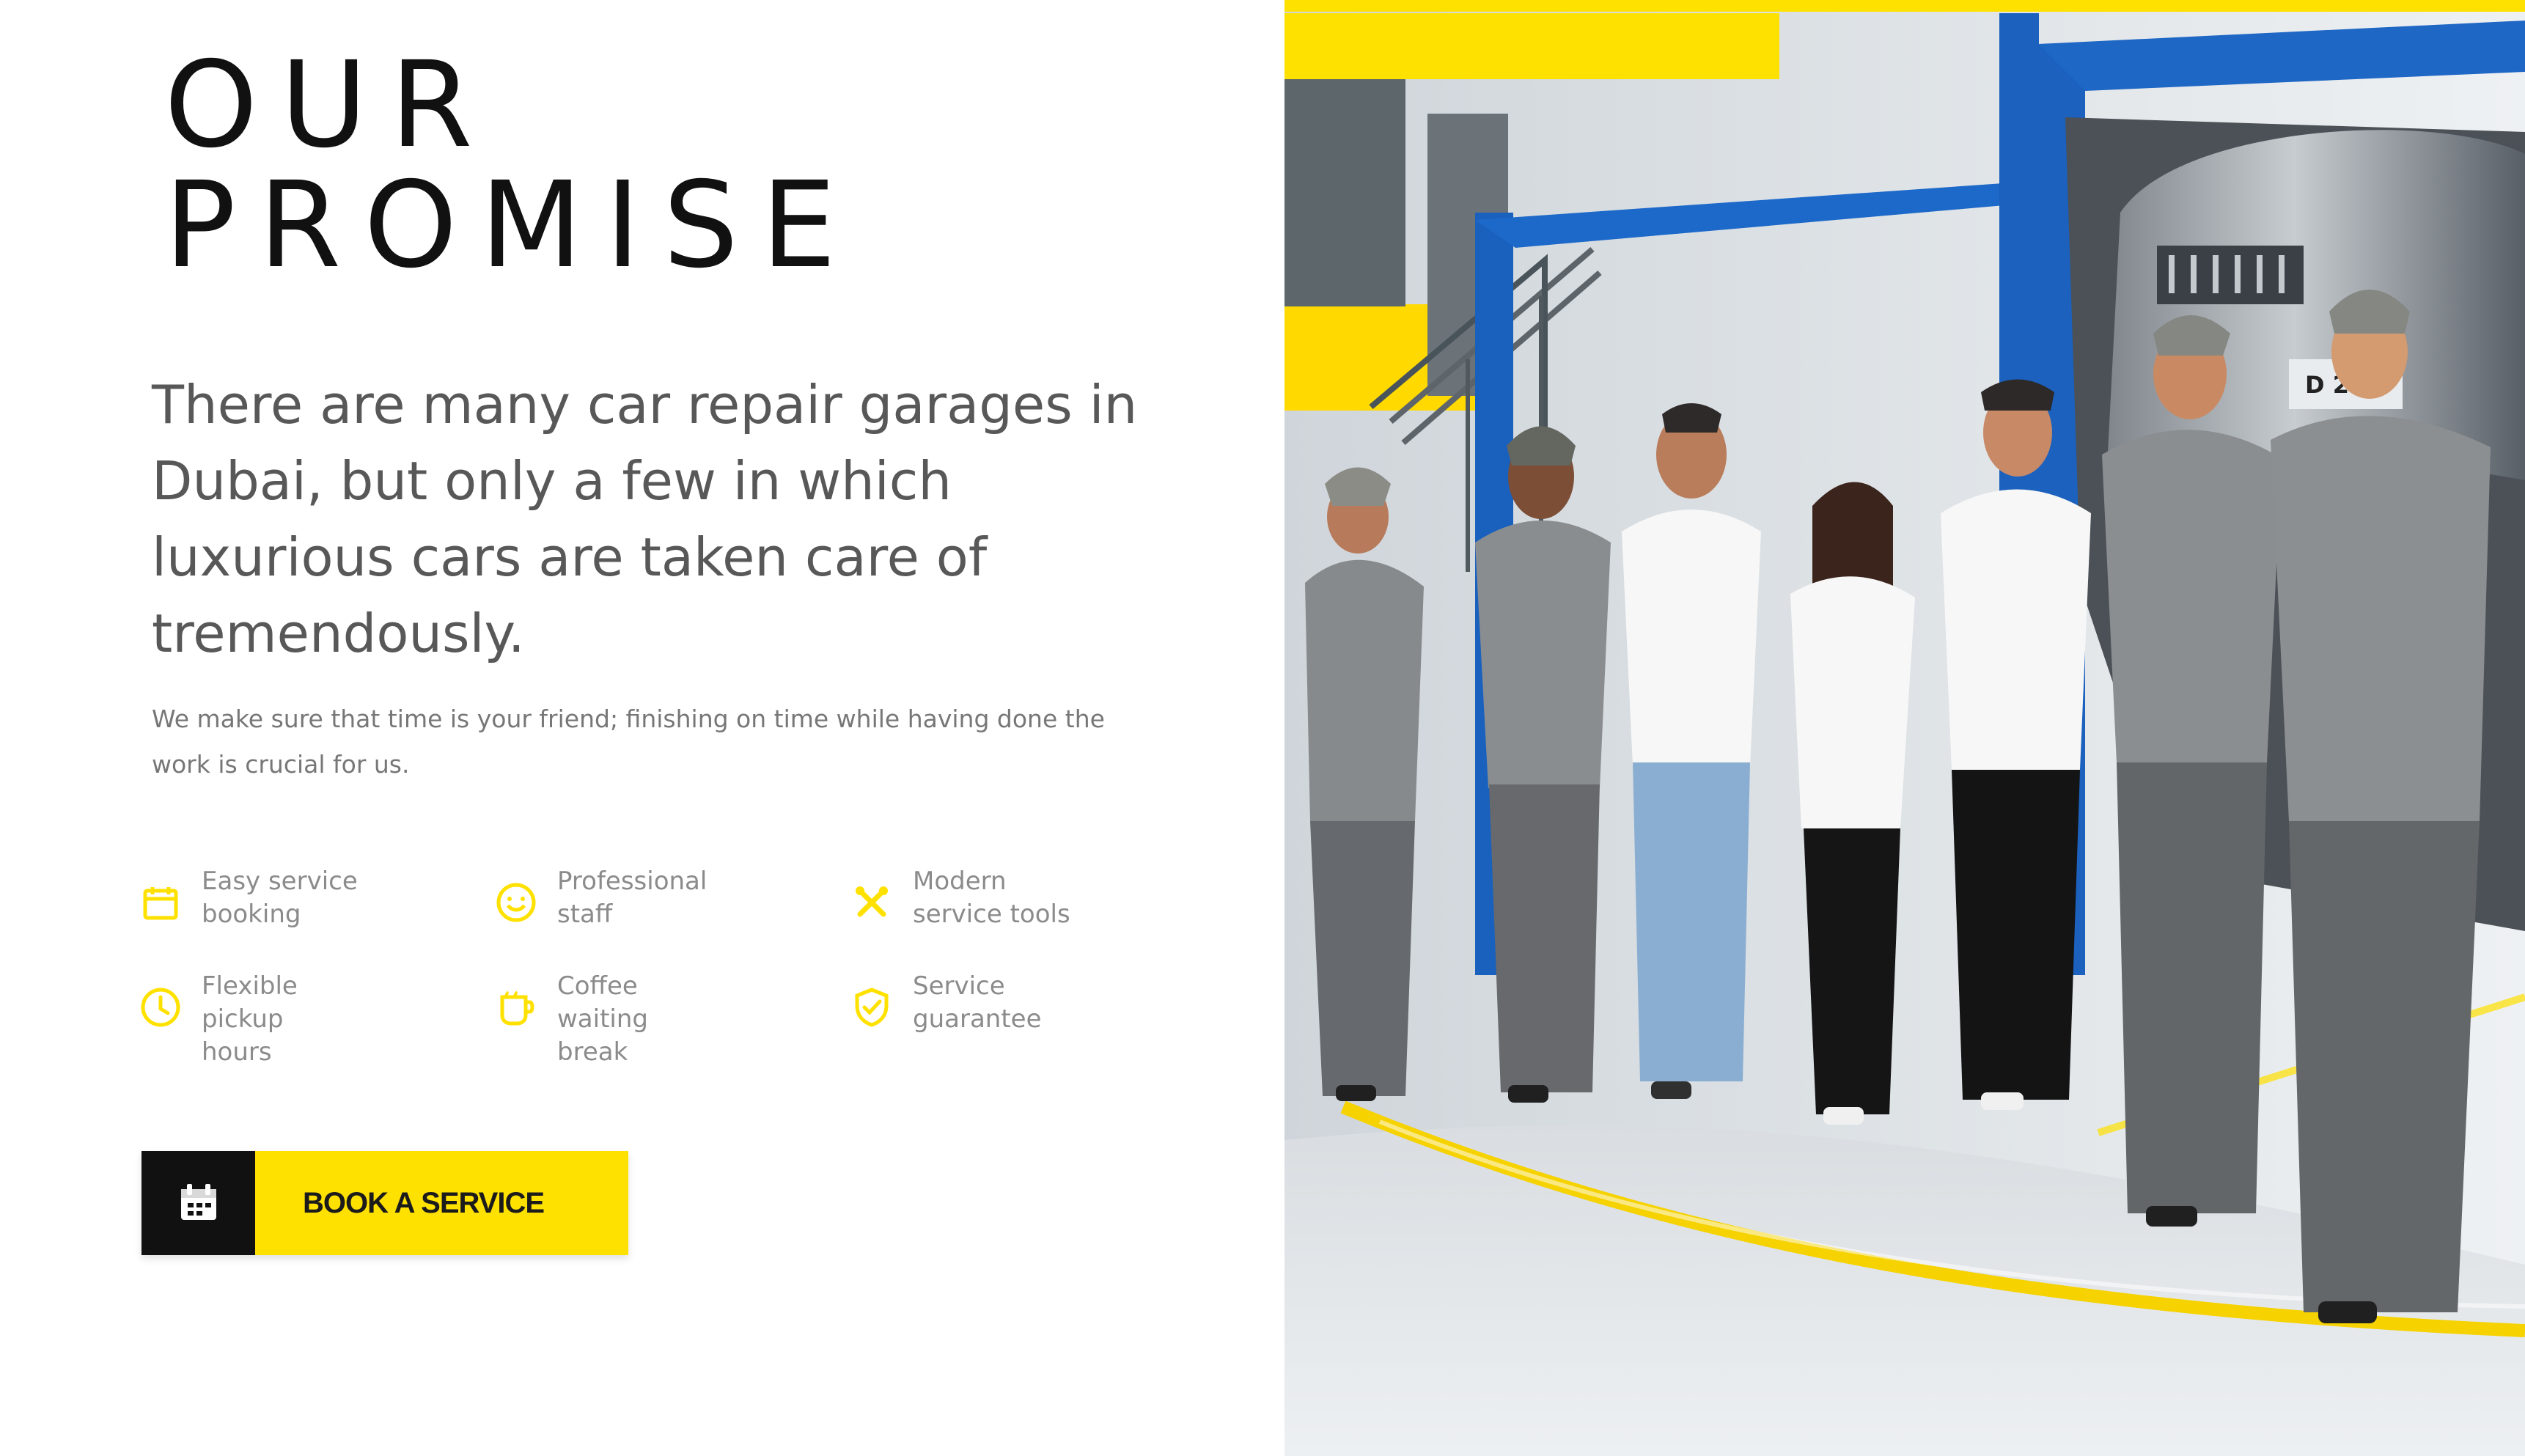 The width and height of the screenshot is (2525, 1456). I want to click on feature-label: Professional staff, so click(632, 898).